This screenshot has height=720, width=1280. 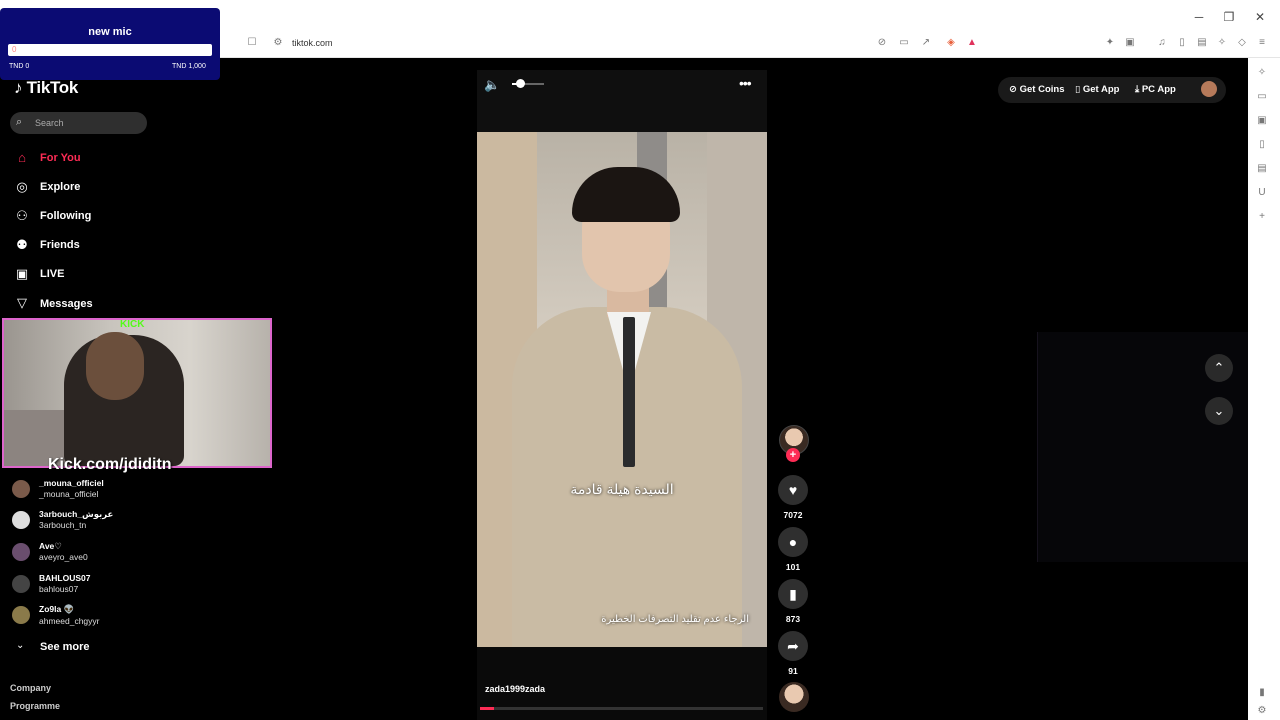 What do you see at coordinates (132, 324) in the screenshot?
I see `kick-badge: KICK` at bounding box center [132, 324].